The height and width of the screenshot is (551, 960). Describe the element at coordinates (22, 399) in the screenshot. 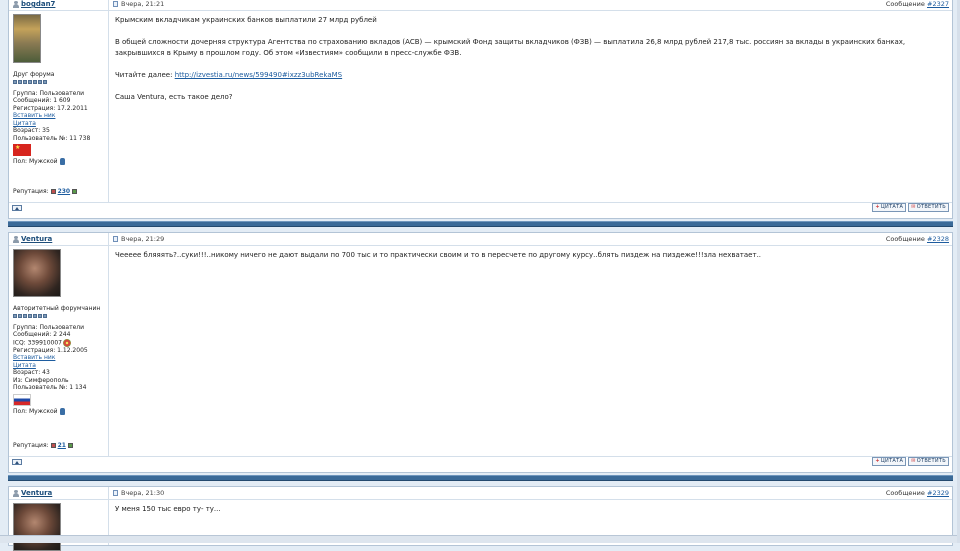

I see `russia-flag-icon` at that location.